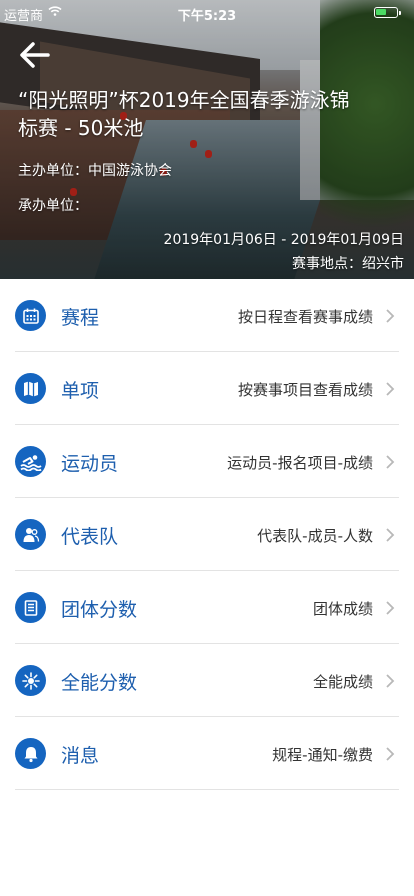  What do you see at coordinates (30, 315) in the screenshot?
I see `calendar-icon` at bounding box center [30, 315].